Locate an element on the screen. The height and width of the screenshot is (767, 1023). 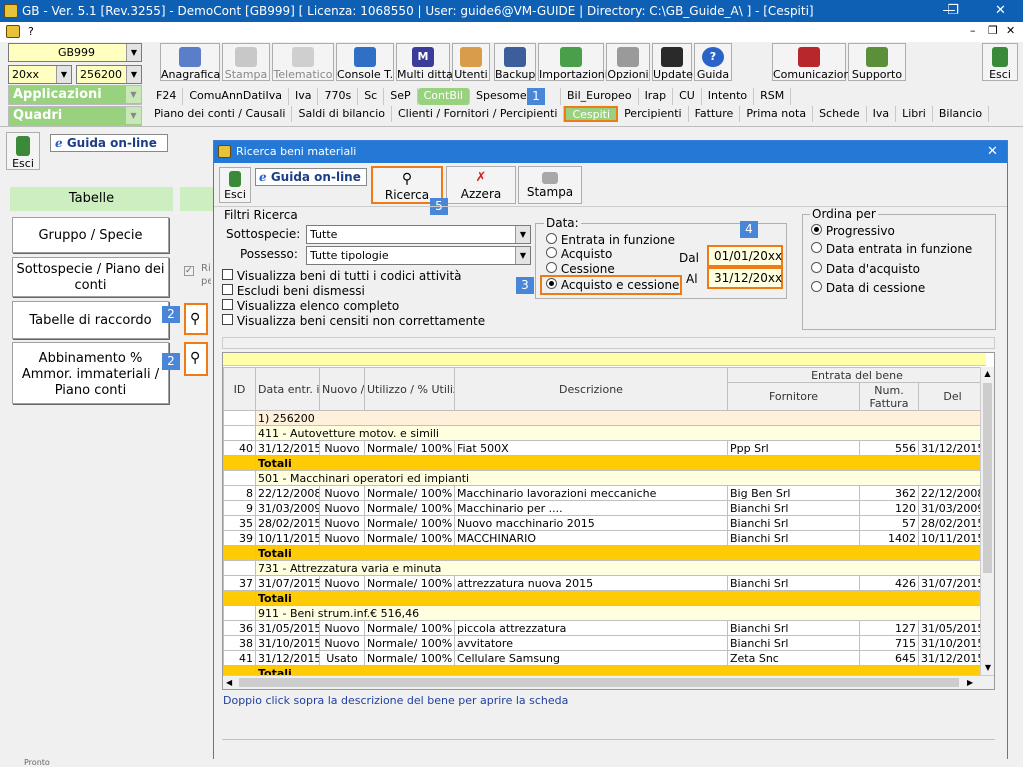
multiditta-button: M Multi ditta is located at coordinates (424, 62).